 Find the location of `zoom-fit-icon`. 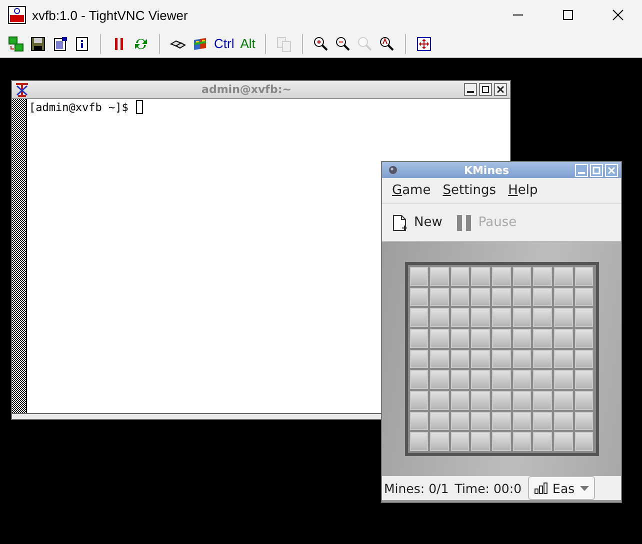

zoom-fit-icon is located at coordinates (387, 44).